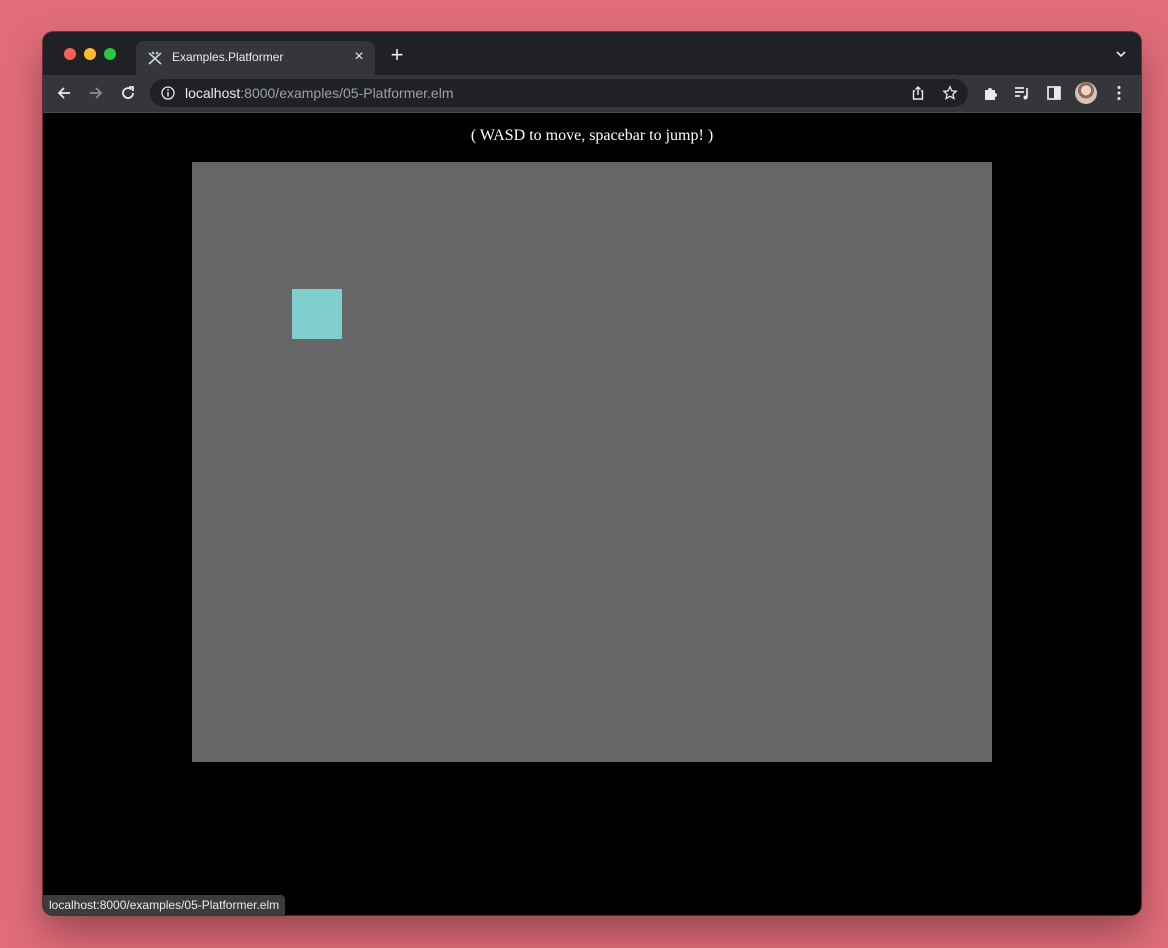 The image size is (1168, 948). What do you see at coordinates (359, 57) in the screenshot?
I see `tab-close-icon: ×` at bounding box center [359, 57].